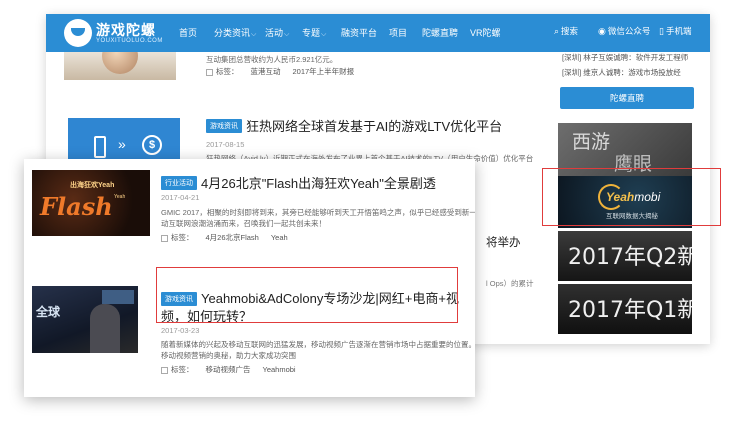 This screenshot has width=734, height=433. I want to click on article-title-link: 4月26北京"Flash出海狂欢Yeah"全景剧透, so click(318, 183).